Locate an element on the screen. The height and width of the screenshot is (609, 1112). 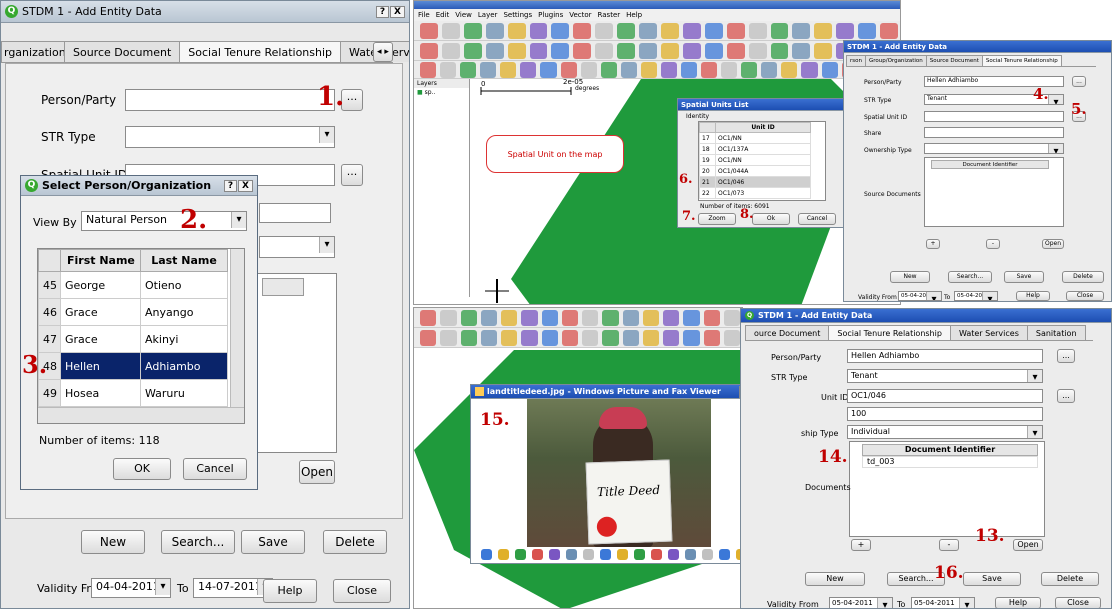
tab-sanitation-b: Sanitation is located at coordinates (1056, 332).